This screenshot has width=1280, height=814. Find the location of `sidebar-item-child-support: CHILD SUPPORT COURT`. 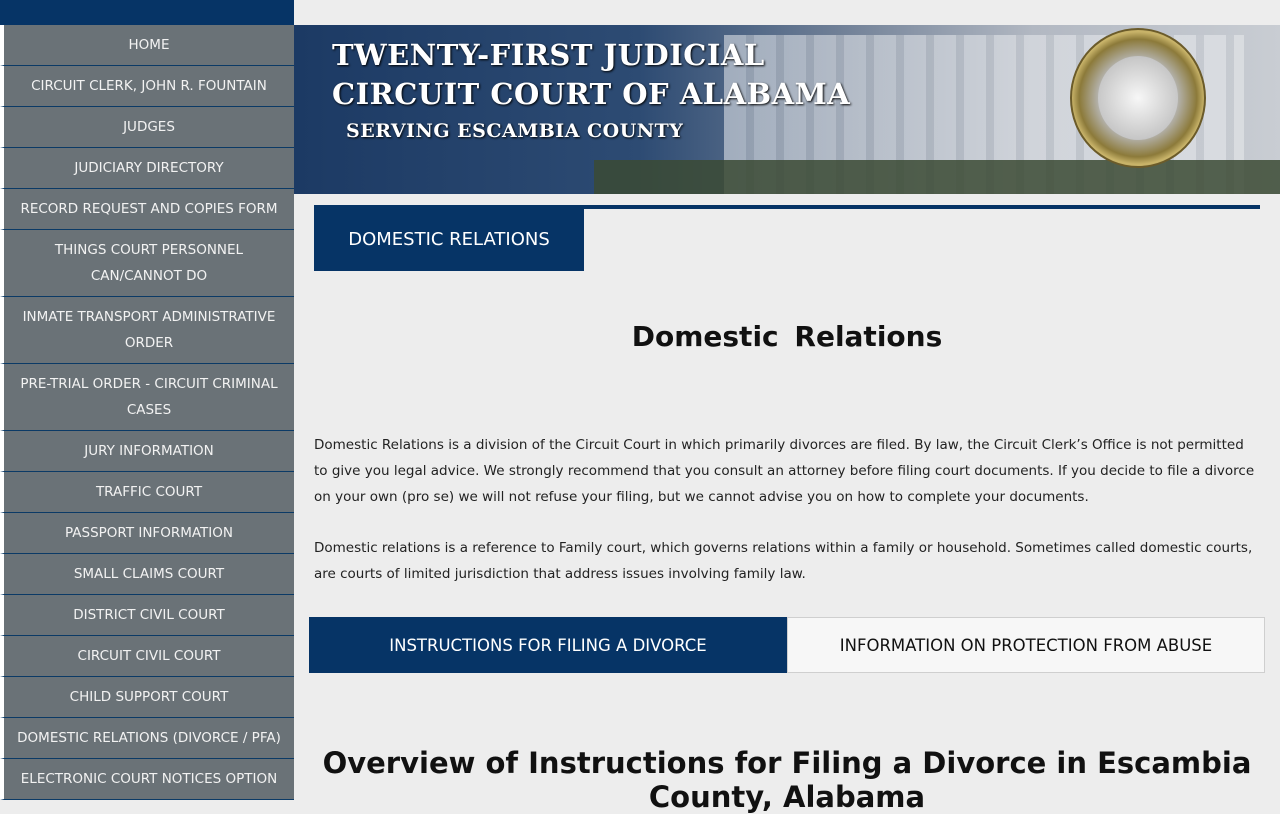

sidebar-item-child-support: CHILD SUPPORT COURT is located at coordinates (147, 697).